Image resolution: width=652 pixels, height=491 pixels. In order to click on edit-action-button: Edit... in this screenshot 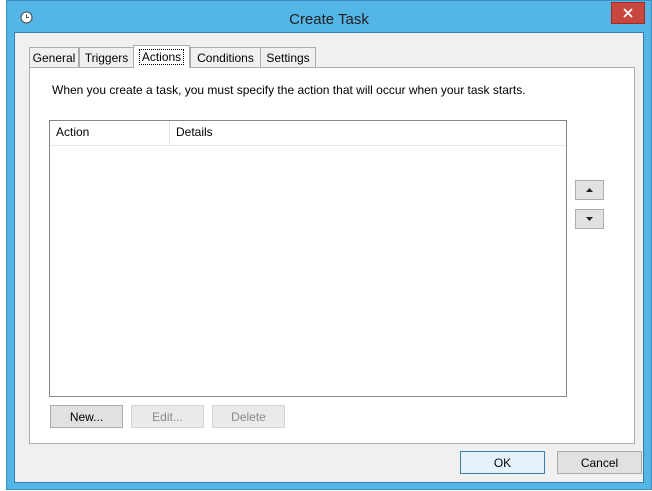, I will do `click(167, 416)`.